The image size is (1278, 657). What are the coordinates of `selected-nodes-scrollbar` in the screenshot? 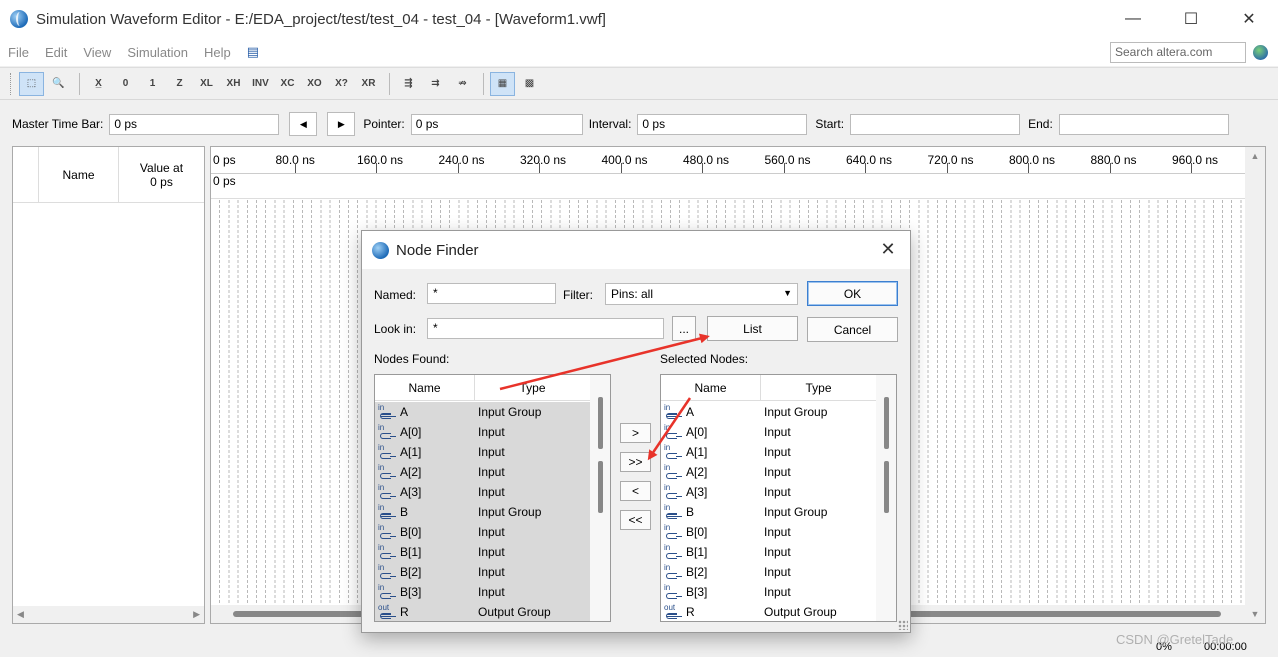 It's located at (886, 498).